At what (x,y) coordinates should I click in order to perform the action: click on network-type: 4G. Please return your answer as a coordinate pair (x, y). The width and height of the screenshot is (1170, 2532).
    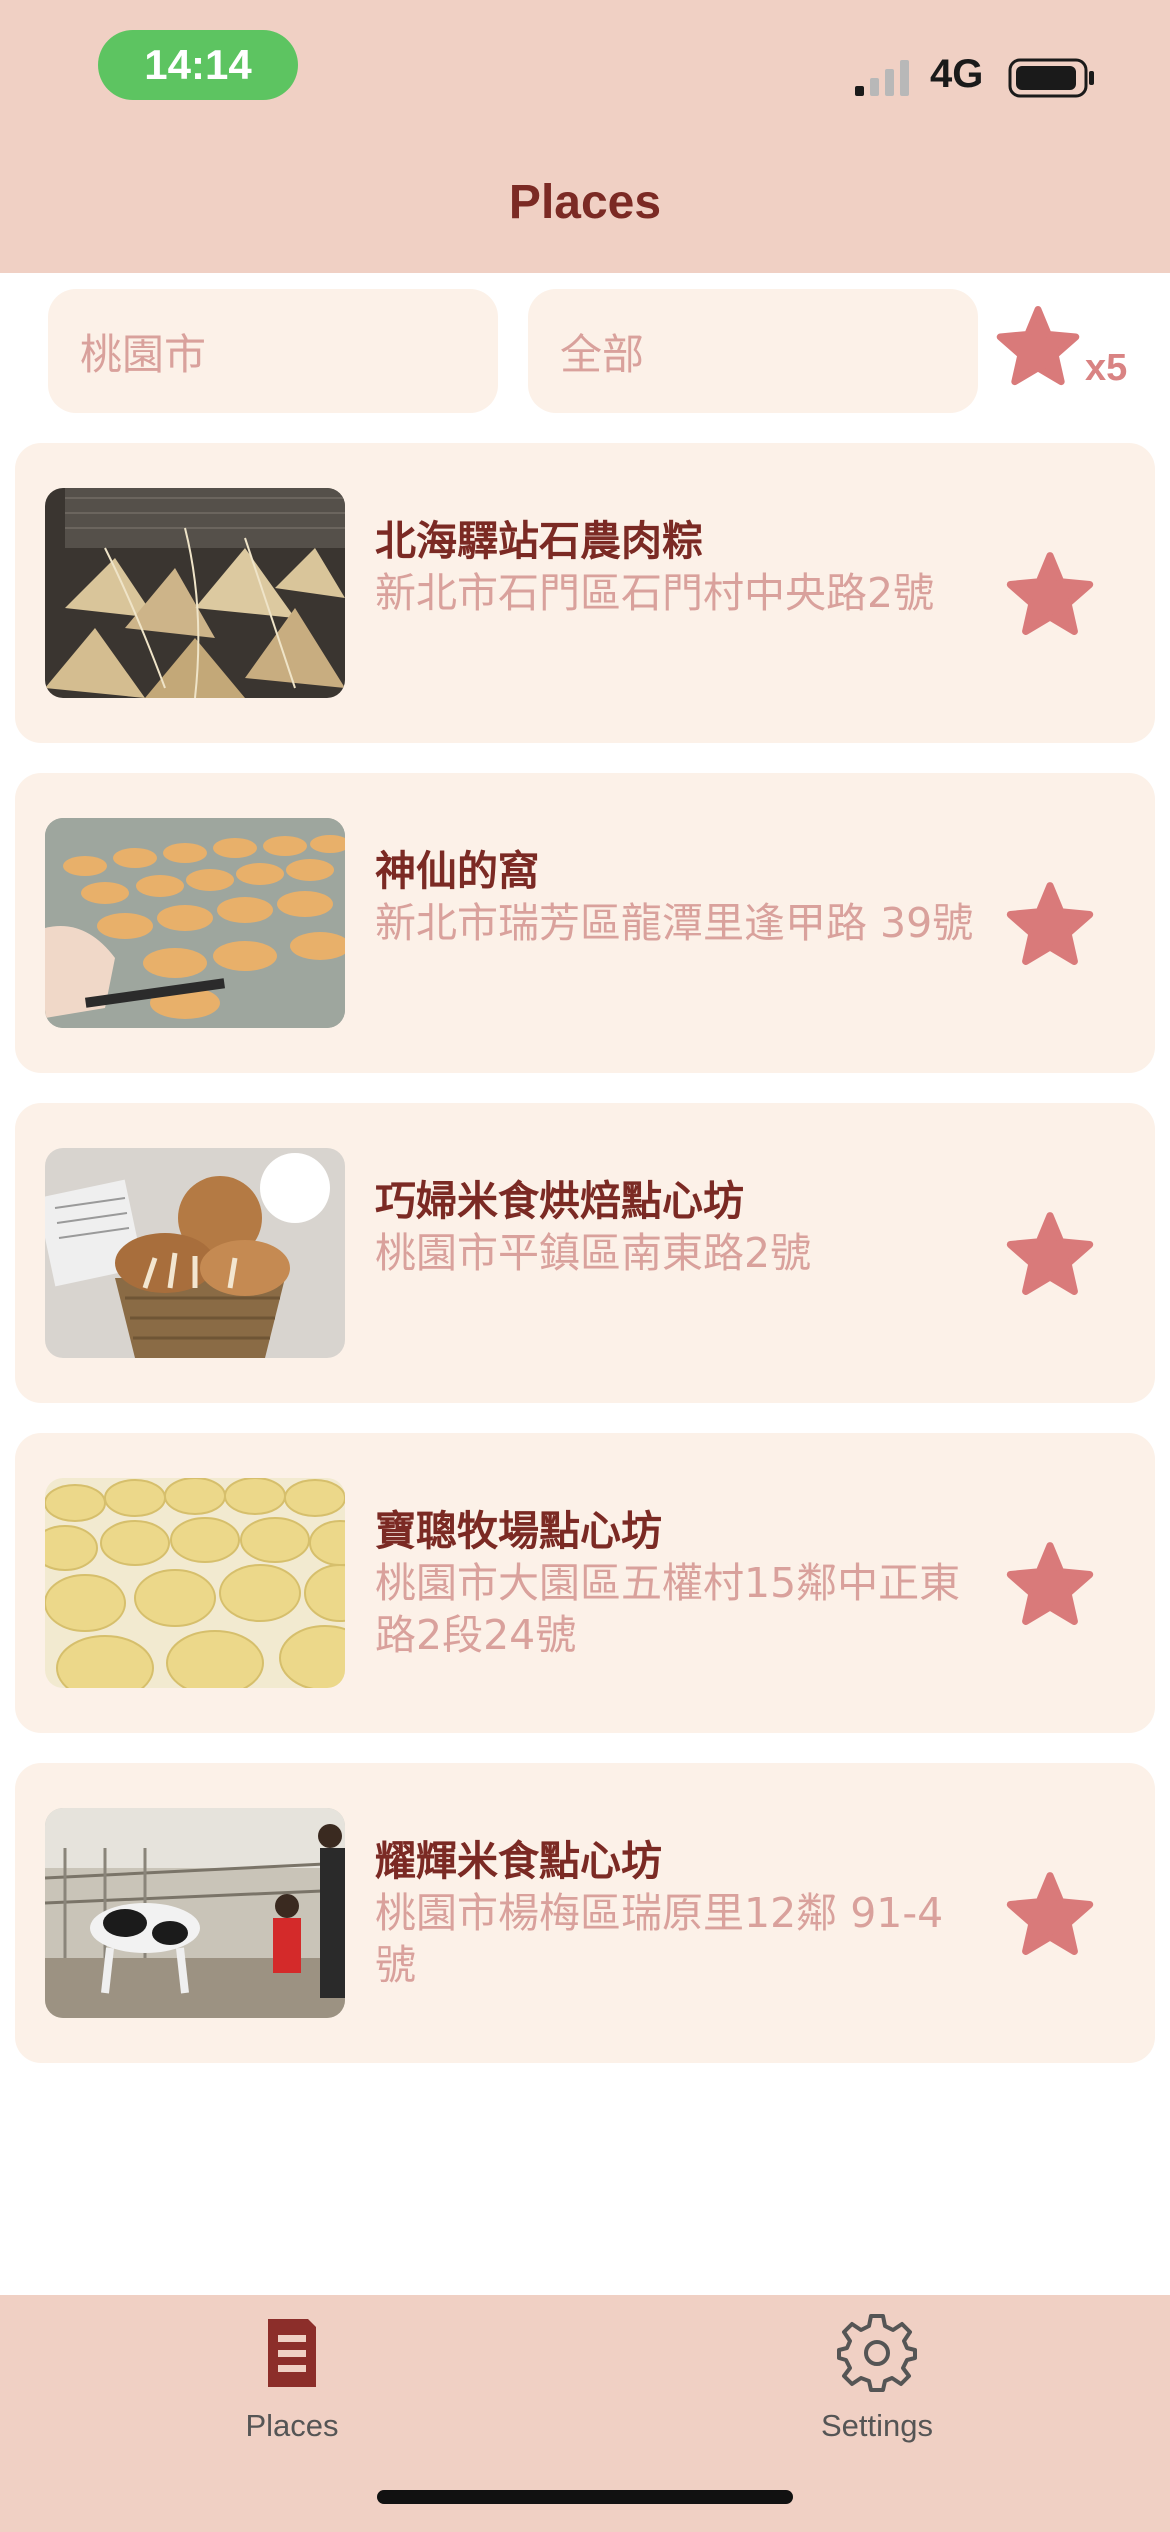
    Looking at the image, I should click on (957, 74).